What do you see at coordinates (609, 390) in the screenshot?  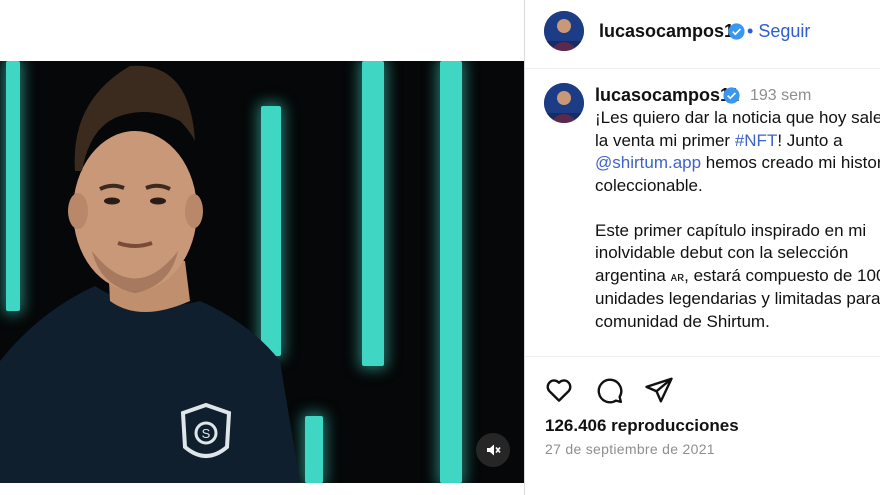 I see `comment-icon` at bounding box center [609, 390].